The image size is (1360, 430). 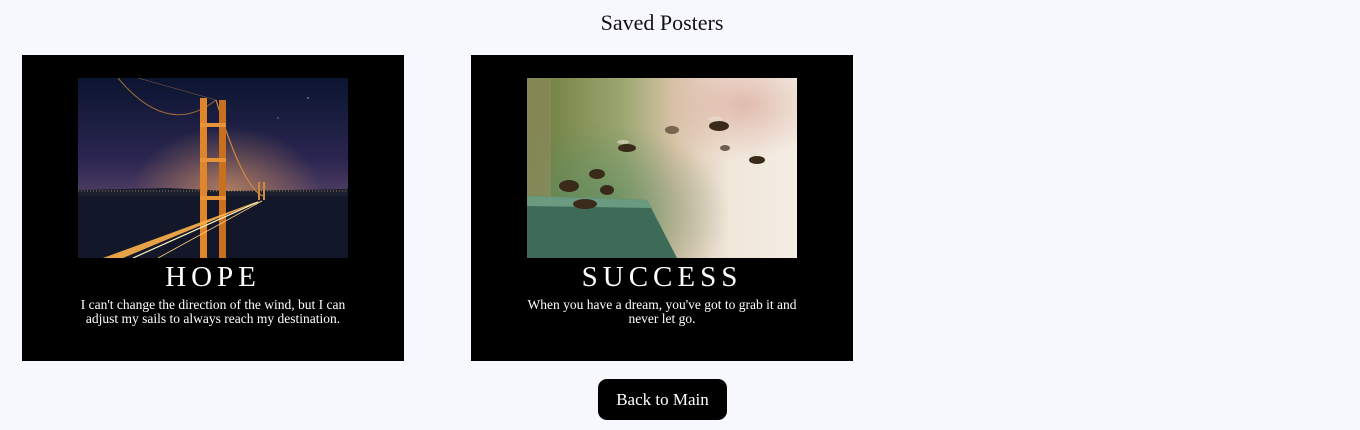 What do you see at coordinates (213, 277) in the screenshot?
I see `poster-title: HOPE` at bounding box center [213, 277].